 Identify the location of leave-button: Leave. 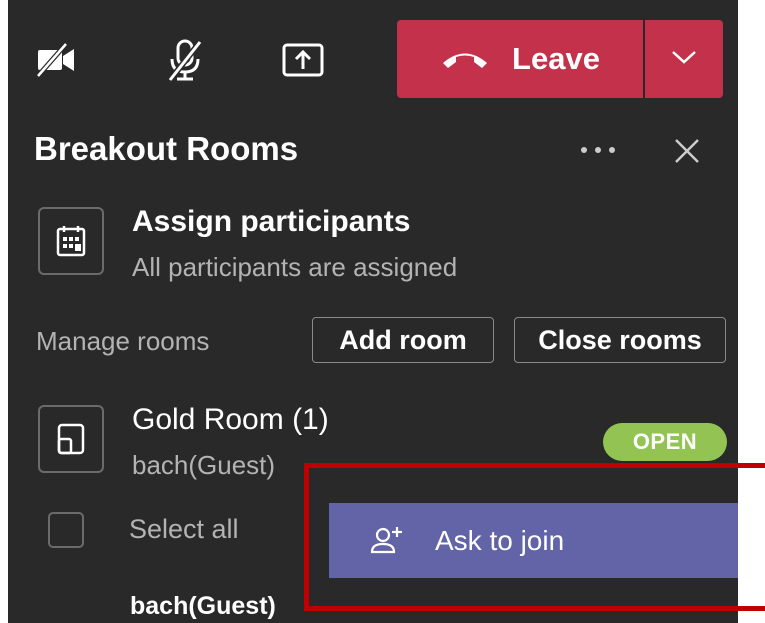
(520, 59).